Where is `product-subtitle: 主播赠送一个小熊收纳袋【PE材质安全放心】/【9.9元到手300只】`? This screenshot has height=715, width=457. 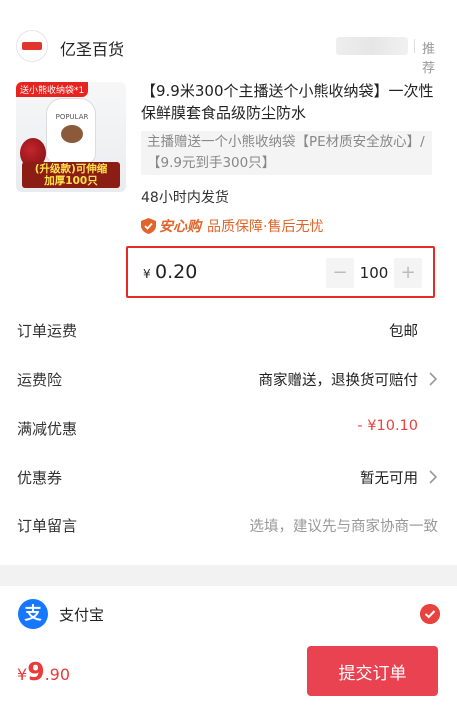
product-subtitle: 主播赠送一个小熊收纳袋【PE材质安全放心】/【9.9元到手300只】 is located at coordinates (286, 153).